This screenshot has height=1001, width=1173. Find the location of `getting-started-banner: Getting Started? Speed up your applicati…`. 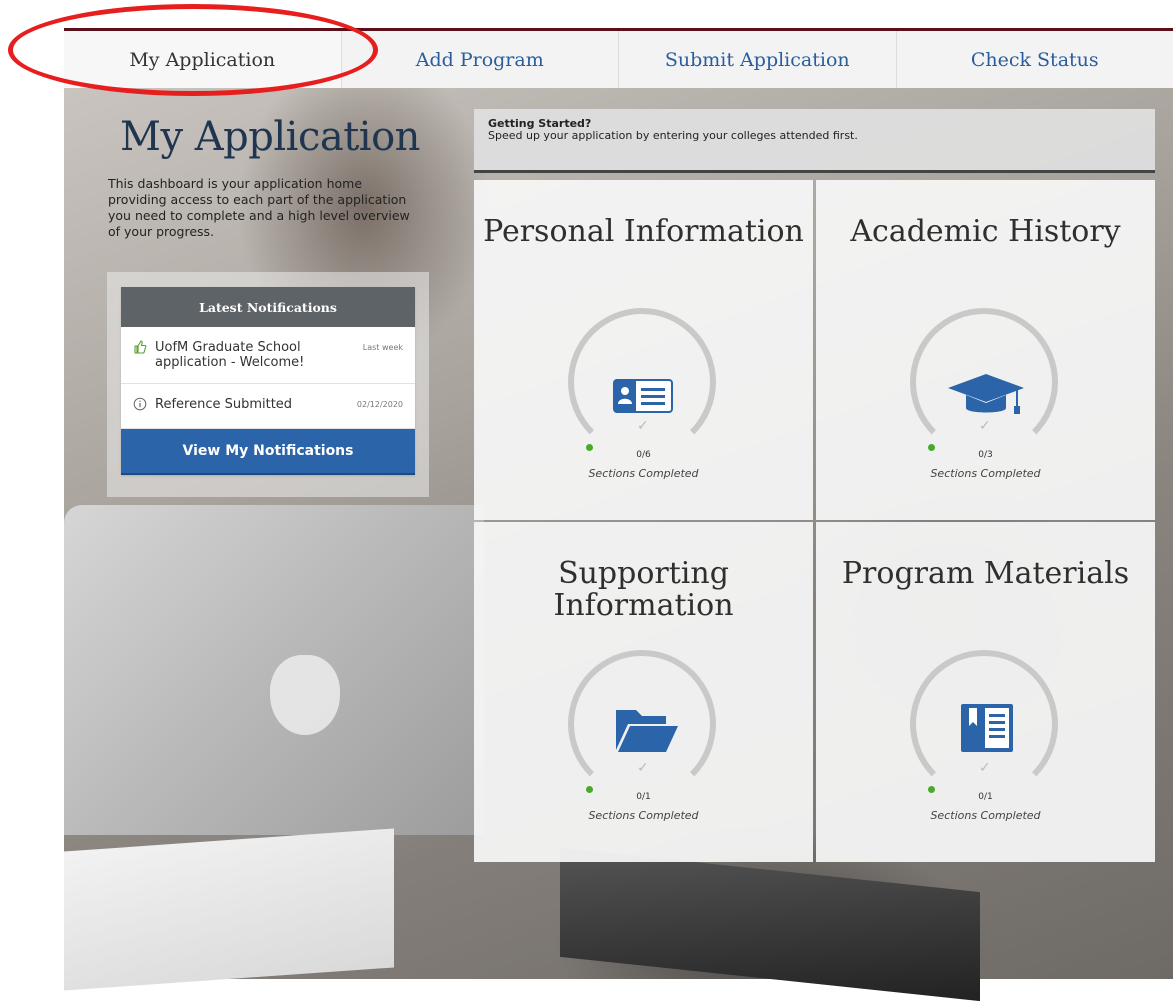

getting-started-banner: Getting Started? Speed up your applicati… is located at coordinates (814, 141).